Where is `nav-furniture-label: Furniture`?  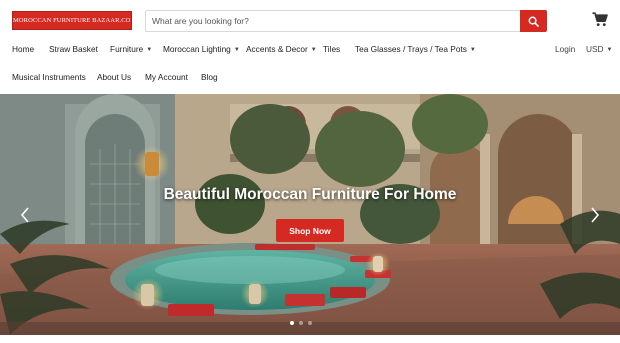 nav-furniture-label: Furniture is located at coordinates (127, 49).